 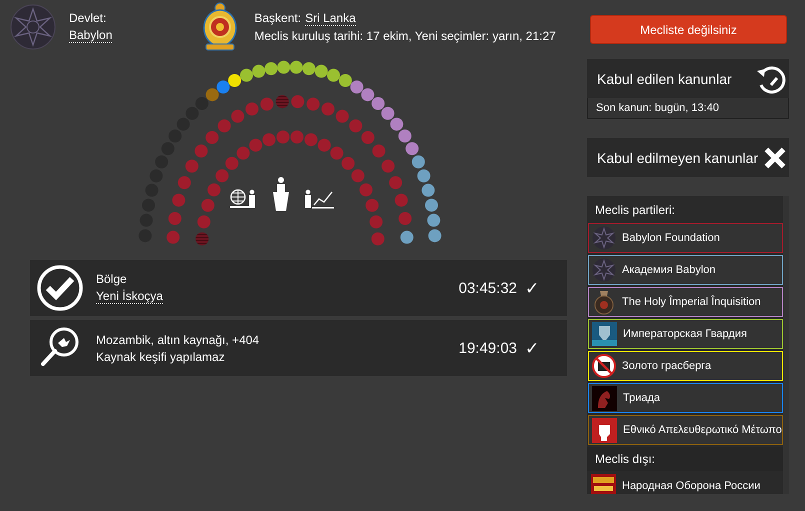 I want to click on parties-title: Meclis partileri:, so click(x=635, y=210).